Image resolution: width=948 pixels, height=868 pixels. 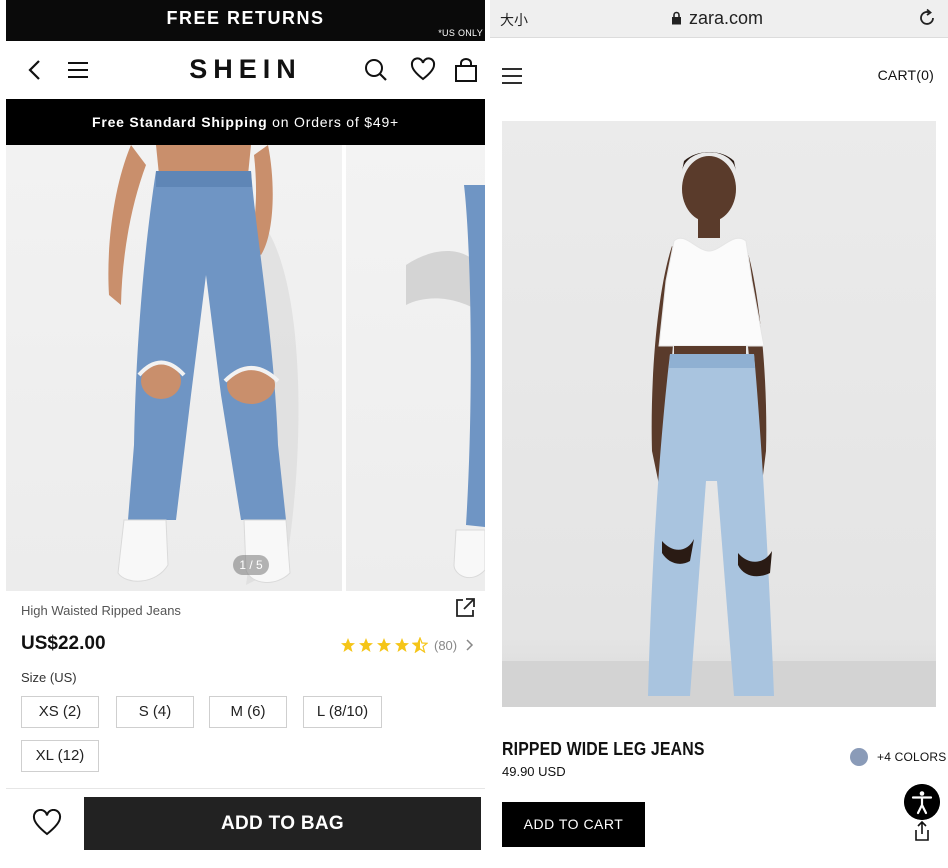 What do you see at coordinates (245, 70) in the screenshot?
I see `shein-header: SHEIN` at bounding box center [245, 70].